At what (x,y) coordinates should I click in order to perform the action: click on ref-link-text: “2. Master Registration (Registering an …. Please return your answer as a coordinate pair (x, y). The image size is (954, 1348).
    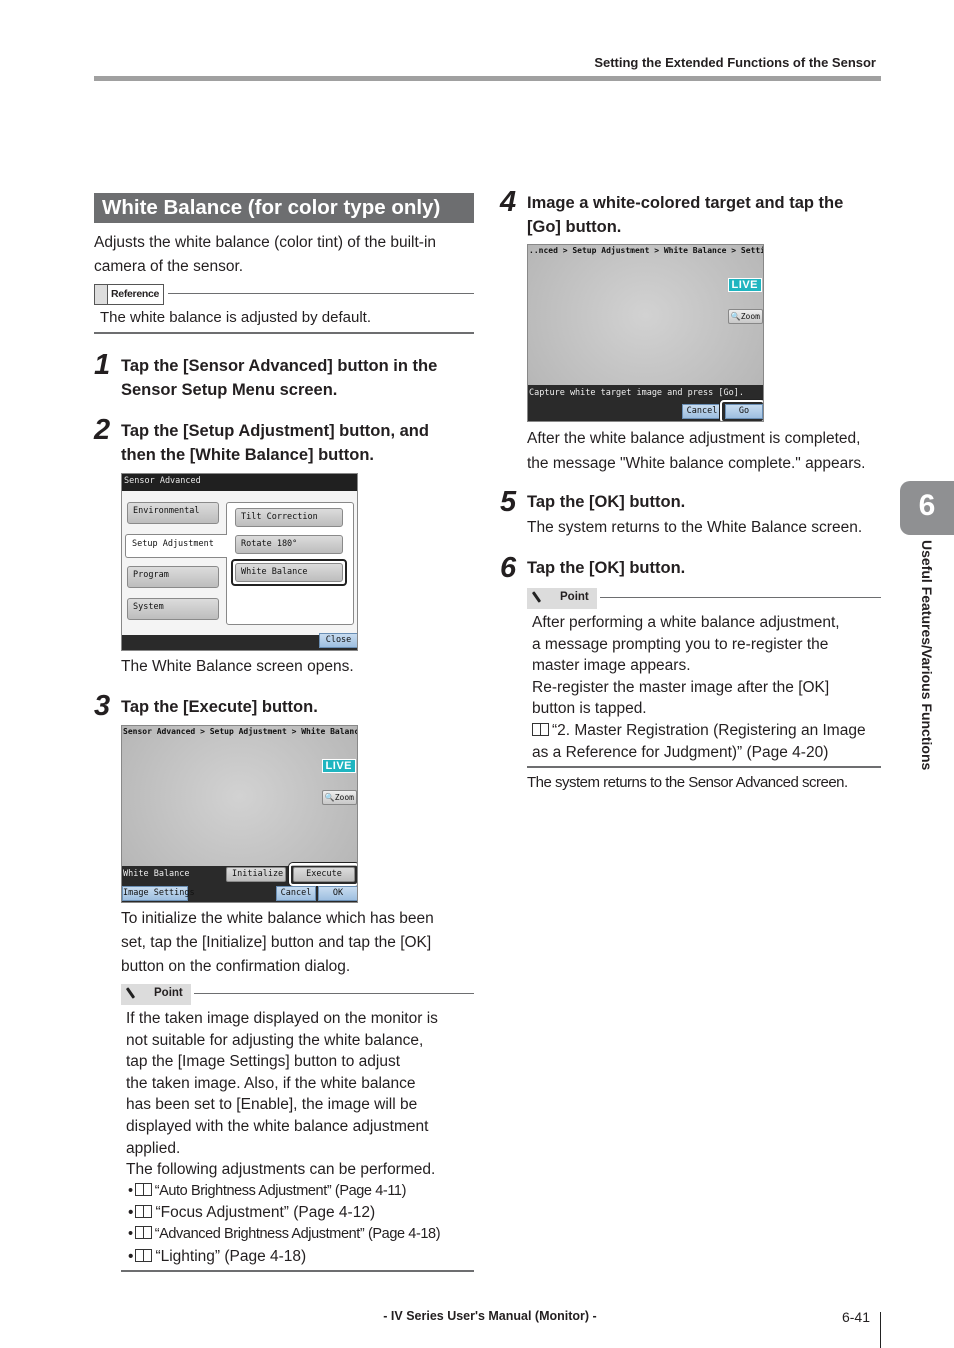
    Looking at the image, I should click on (709, 730).